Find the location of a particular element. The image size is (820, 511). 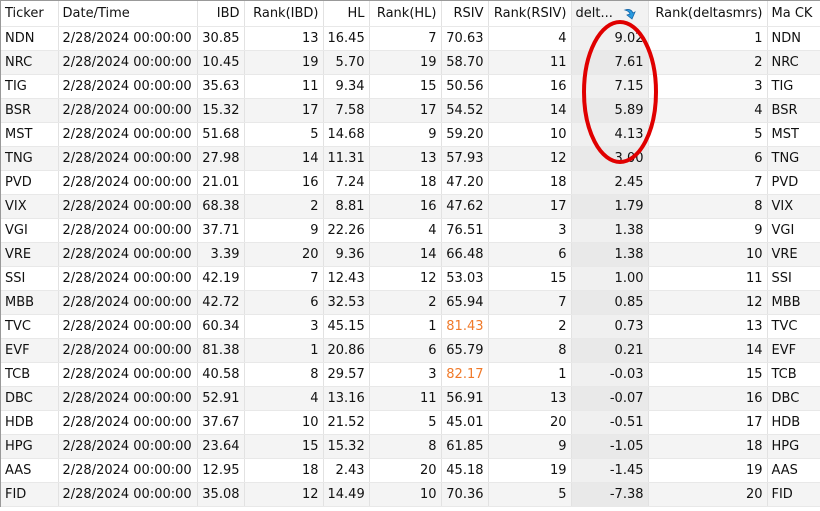

cell-deltasmrs: 5.89 is located at coordinates (610, 110).